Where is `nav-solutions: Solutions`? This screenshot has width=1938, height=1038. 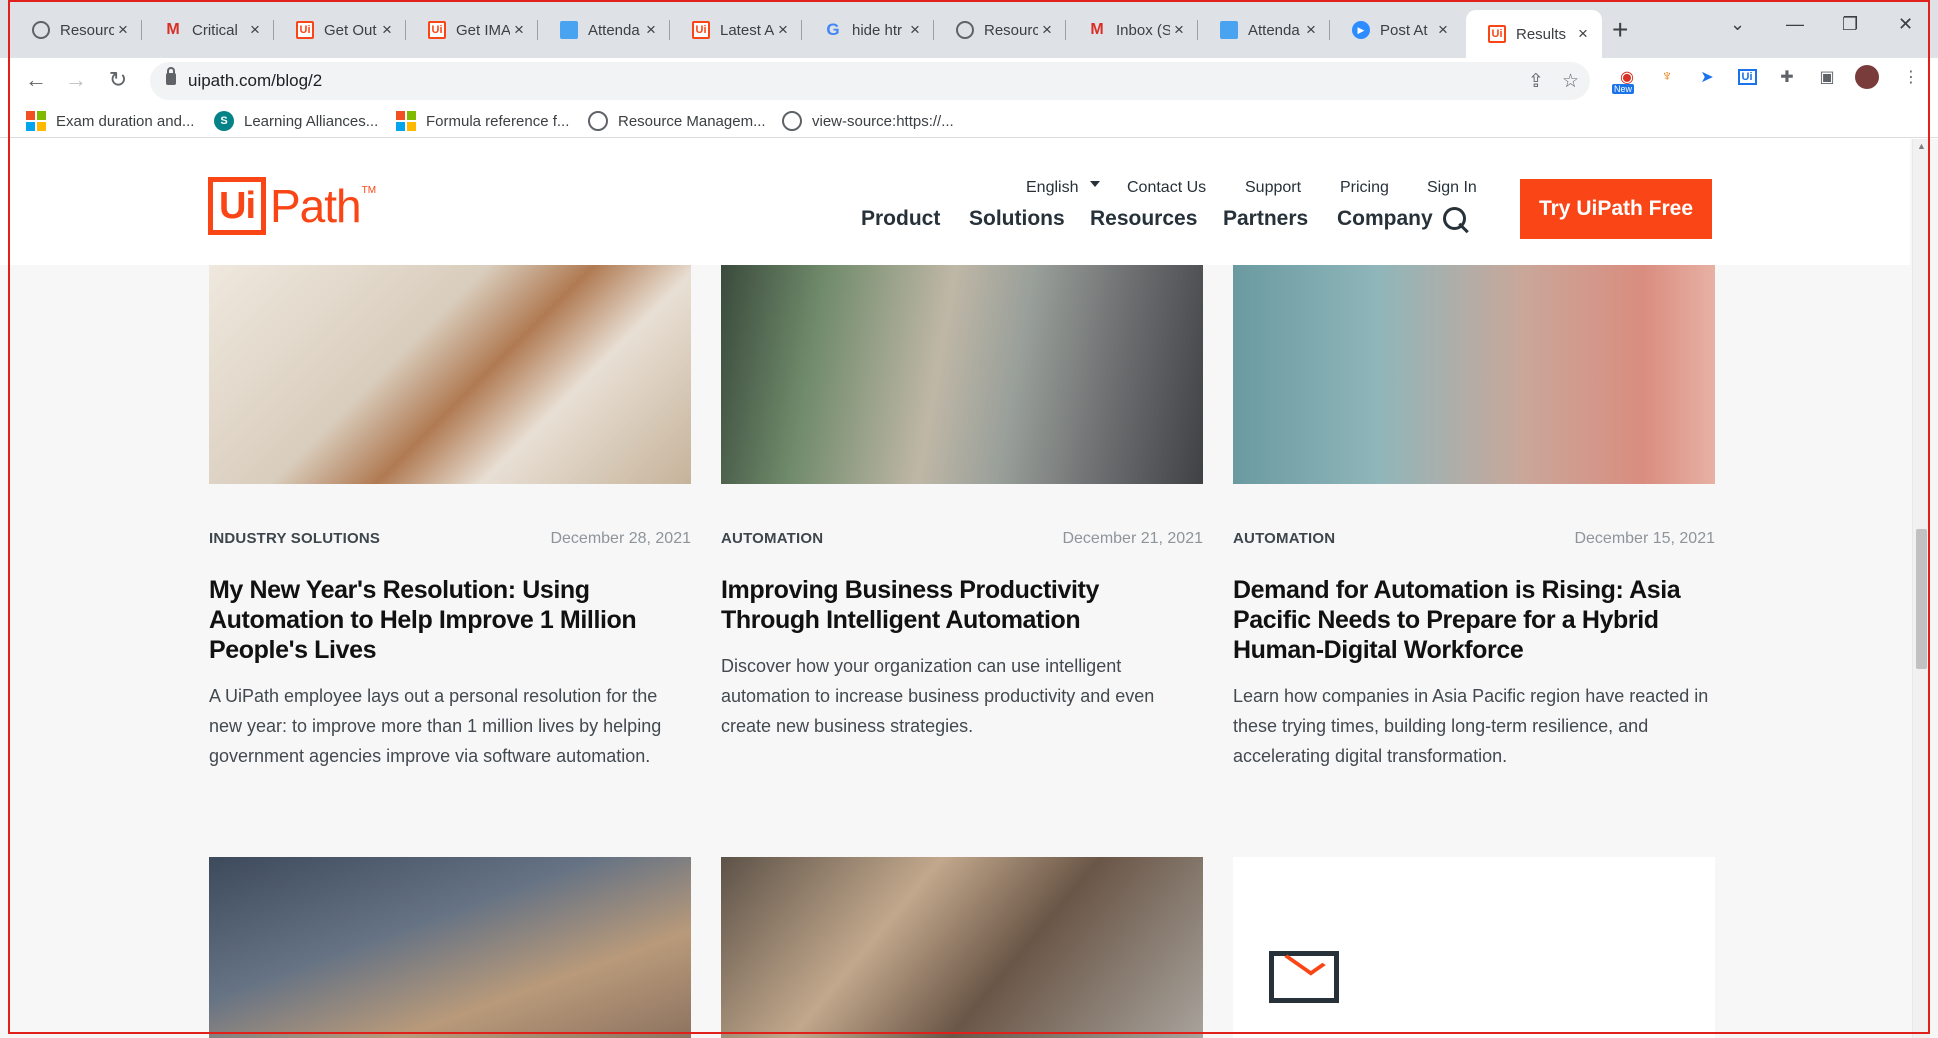
nav-solutions: Solutions is located at coordinates (1017, 219).